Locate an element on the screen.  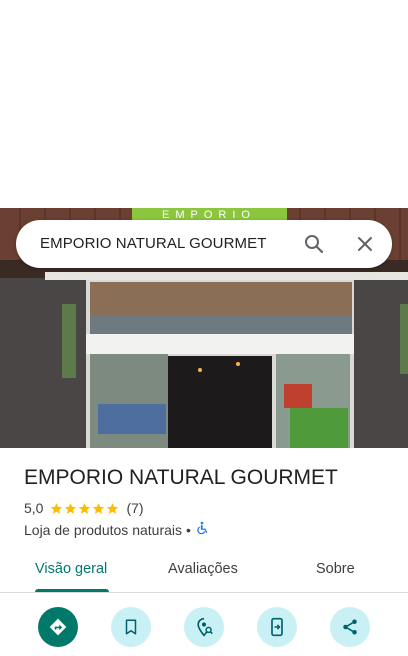
category-row: Loja de produtos naturais • is located at coordinates (116, 529).